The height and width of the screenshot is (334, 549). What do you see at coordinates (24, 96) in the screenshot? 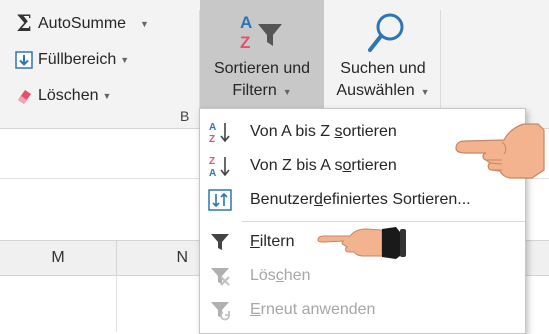
I see `eraser-icon` at bounding box center [24, 96].